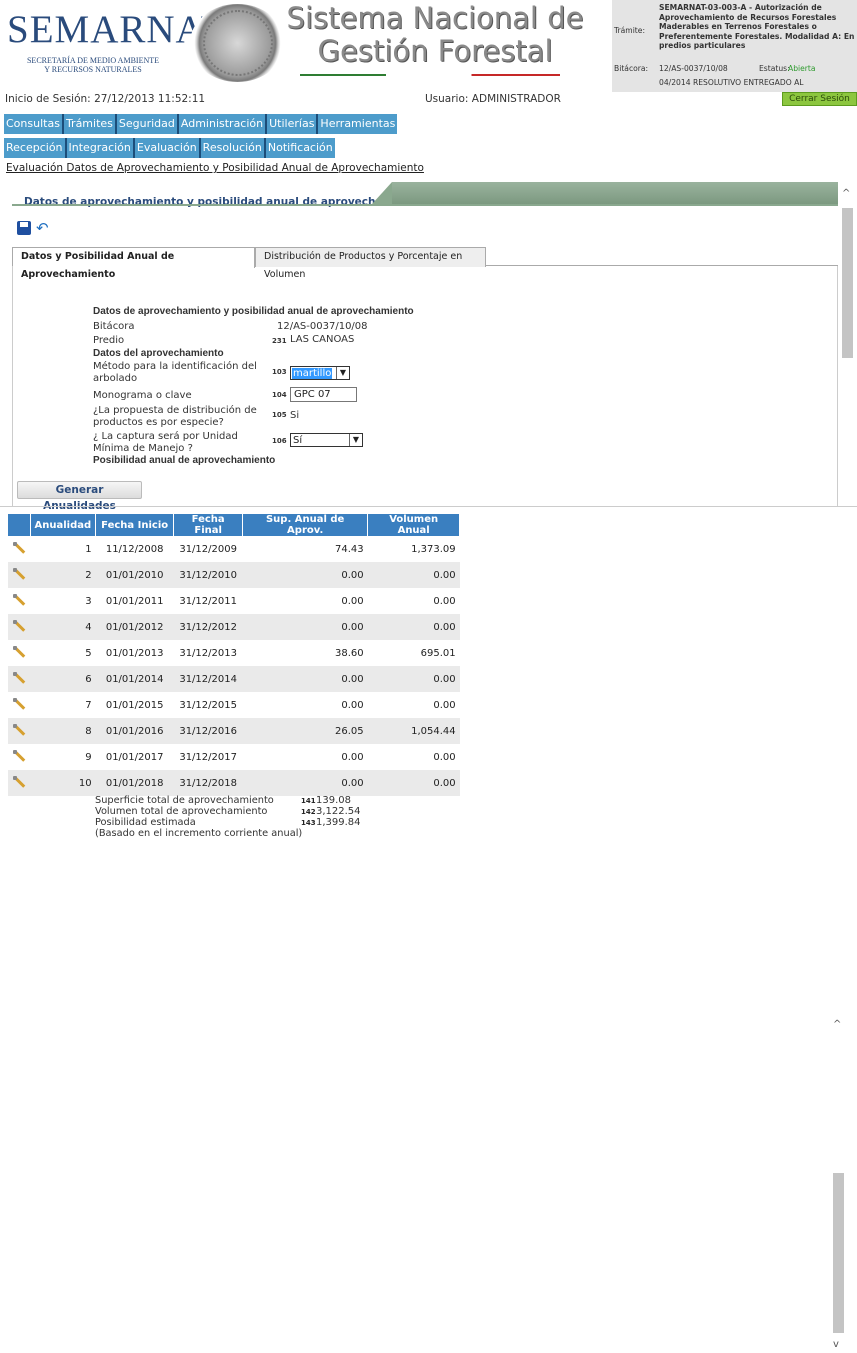  Describe the element at coordinates (220, 124) in the screenshot. I see `menu-administracion: Administración` at that location.